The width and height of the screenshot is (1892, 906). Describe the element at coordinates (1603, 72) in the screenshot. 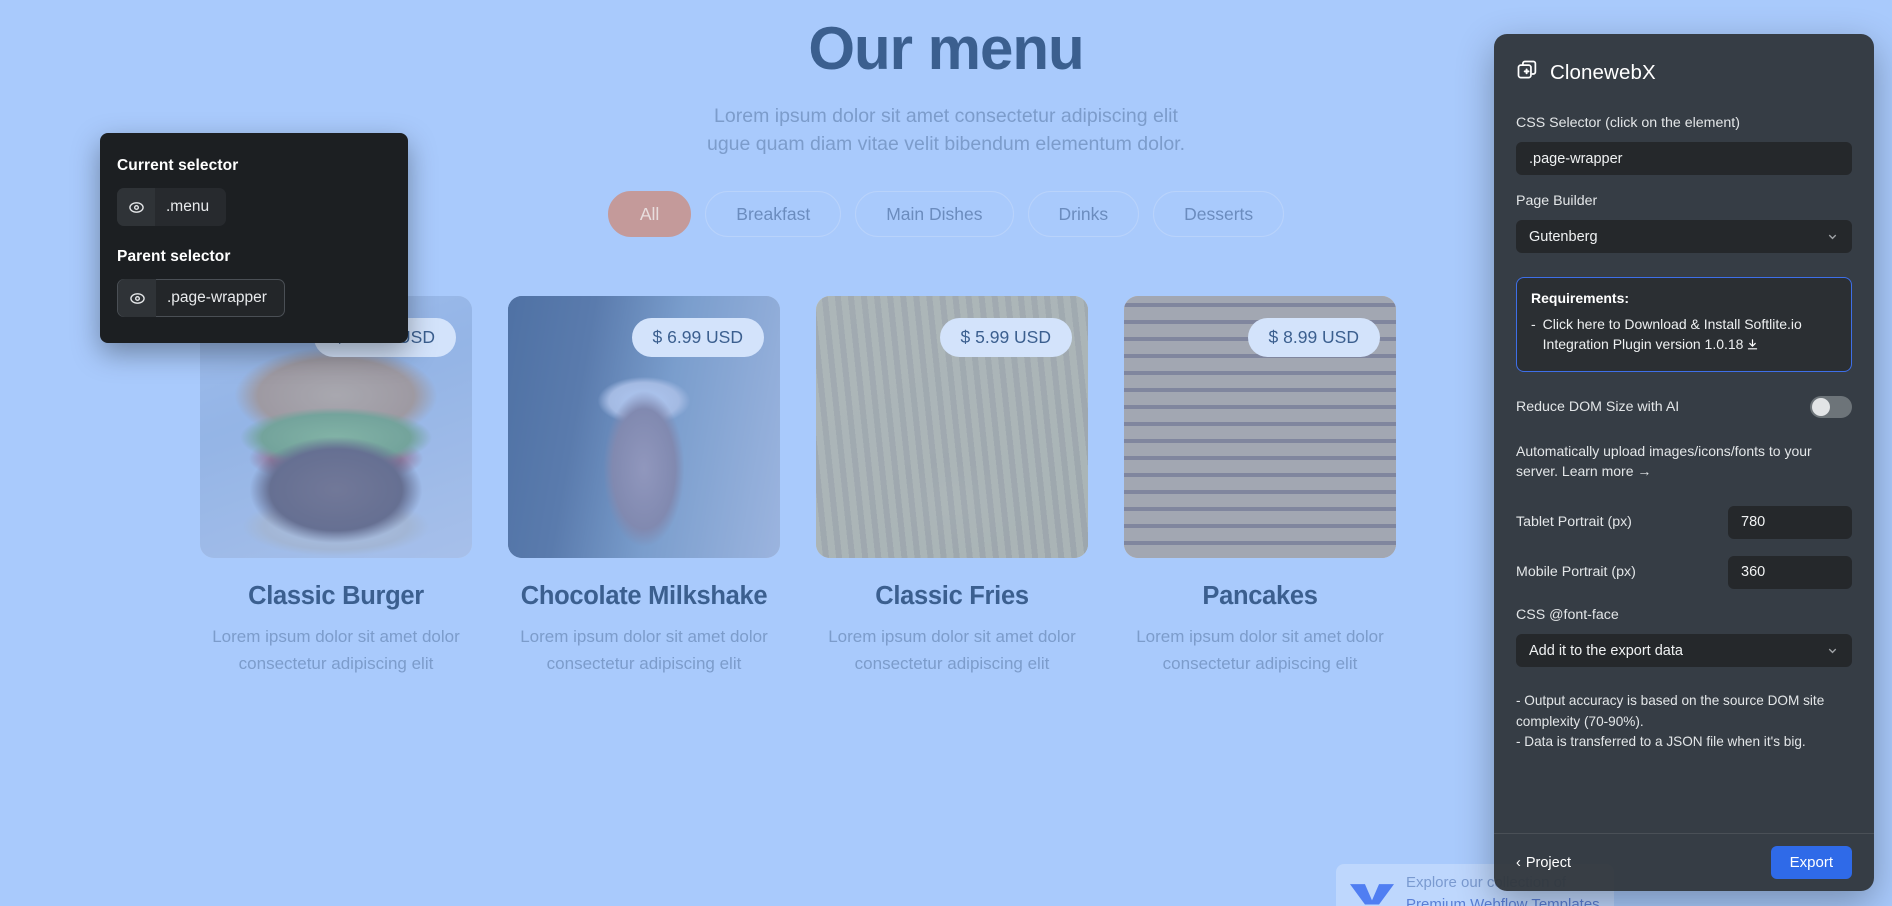

I see `panel-brand-name: ClonewebX` at that location.